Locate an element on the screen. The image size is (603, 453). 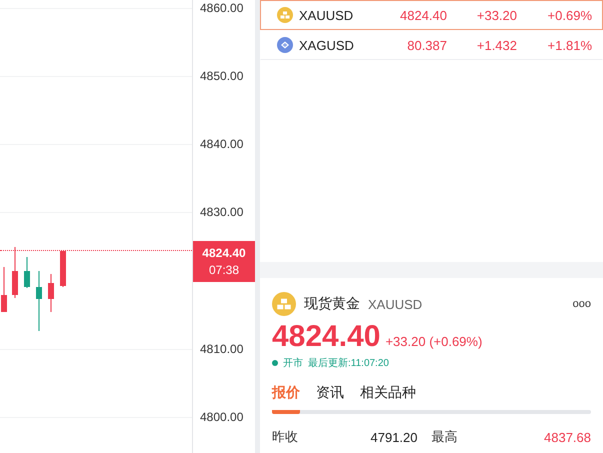
instrument-name: 现货黄金 is located at coordinates (332, 304).